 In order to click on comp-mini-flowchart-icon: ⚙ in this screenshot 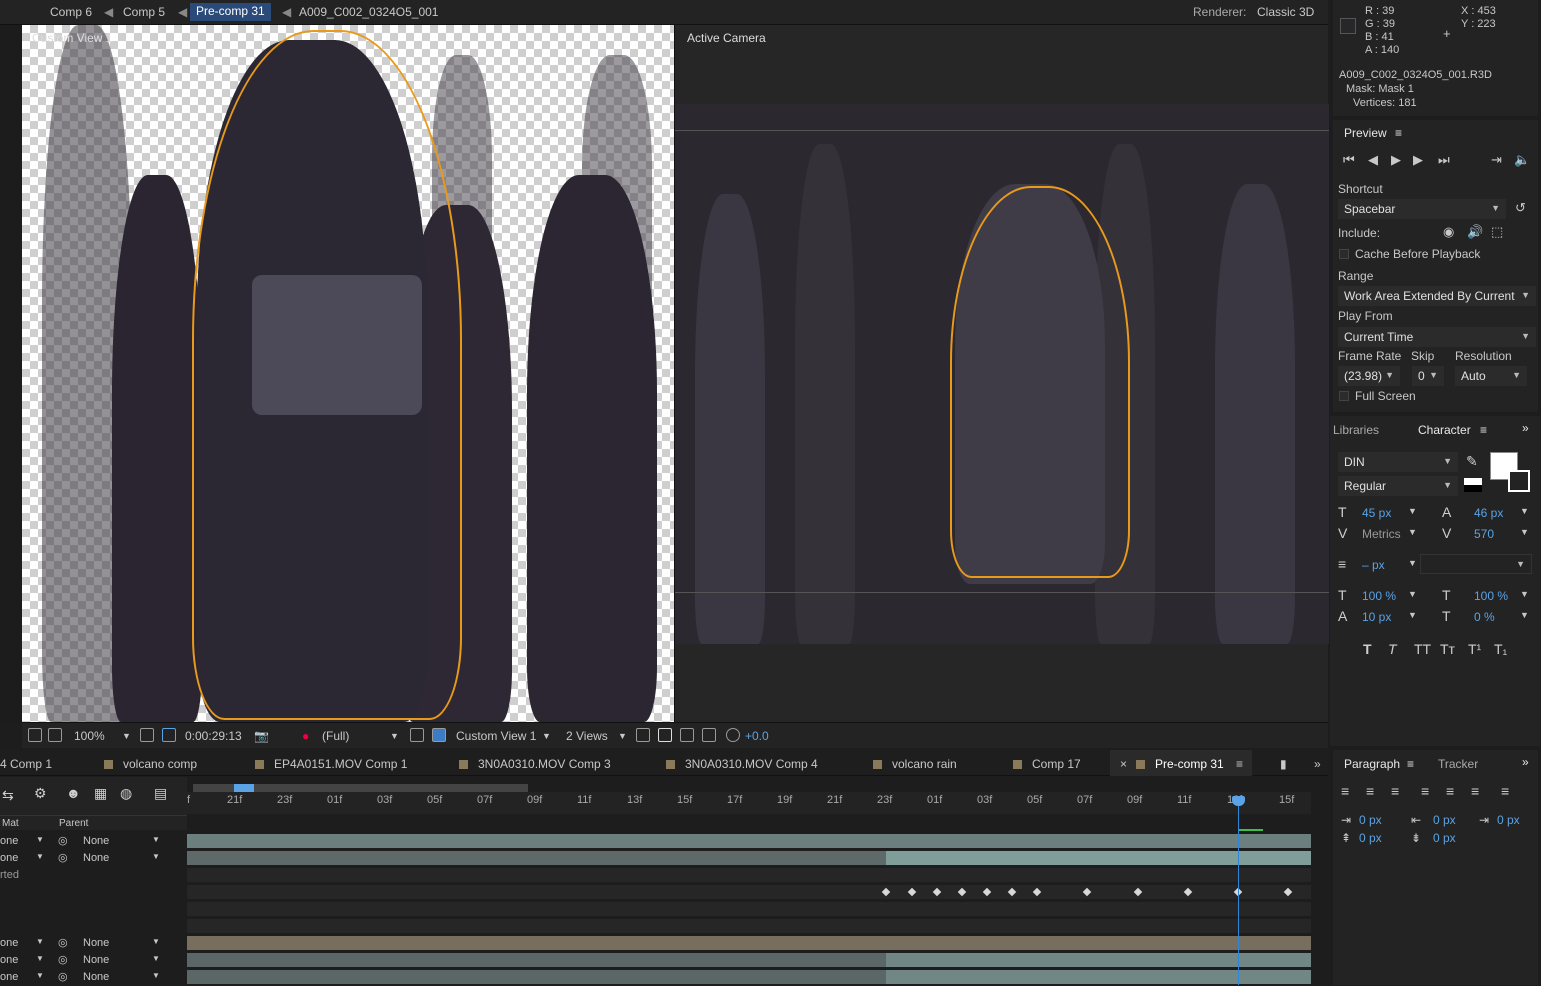, I will do `click(40, 793)`.